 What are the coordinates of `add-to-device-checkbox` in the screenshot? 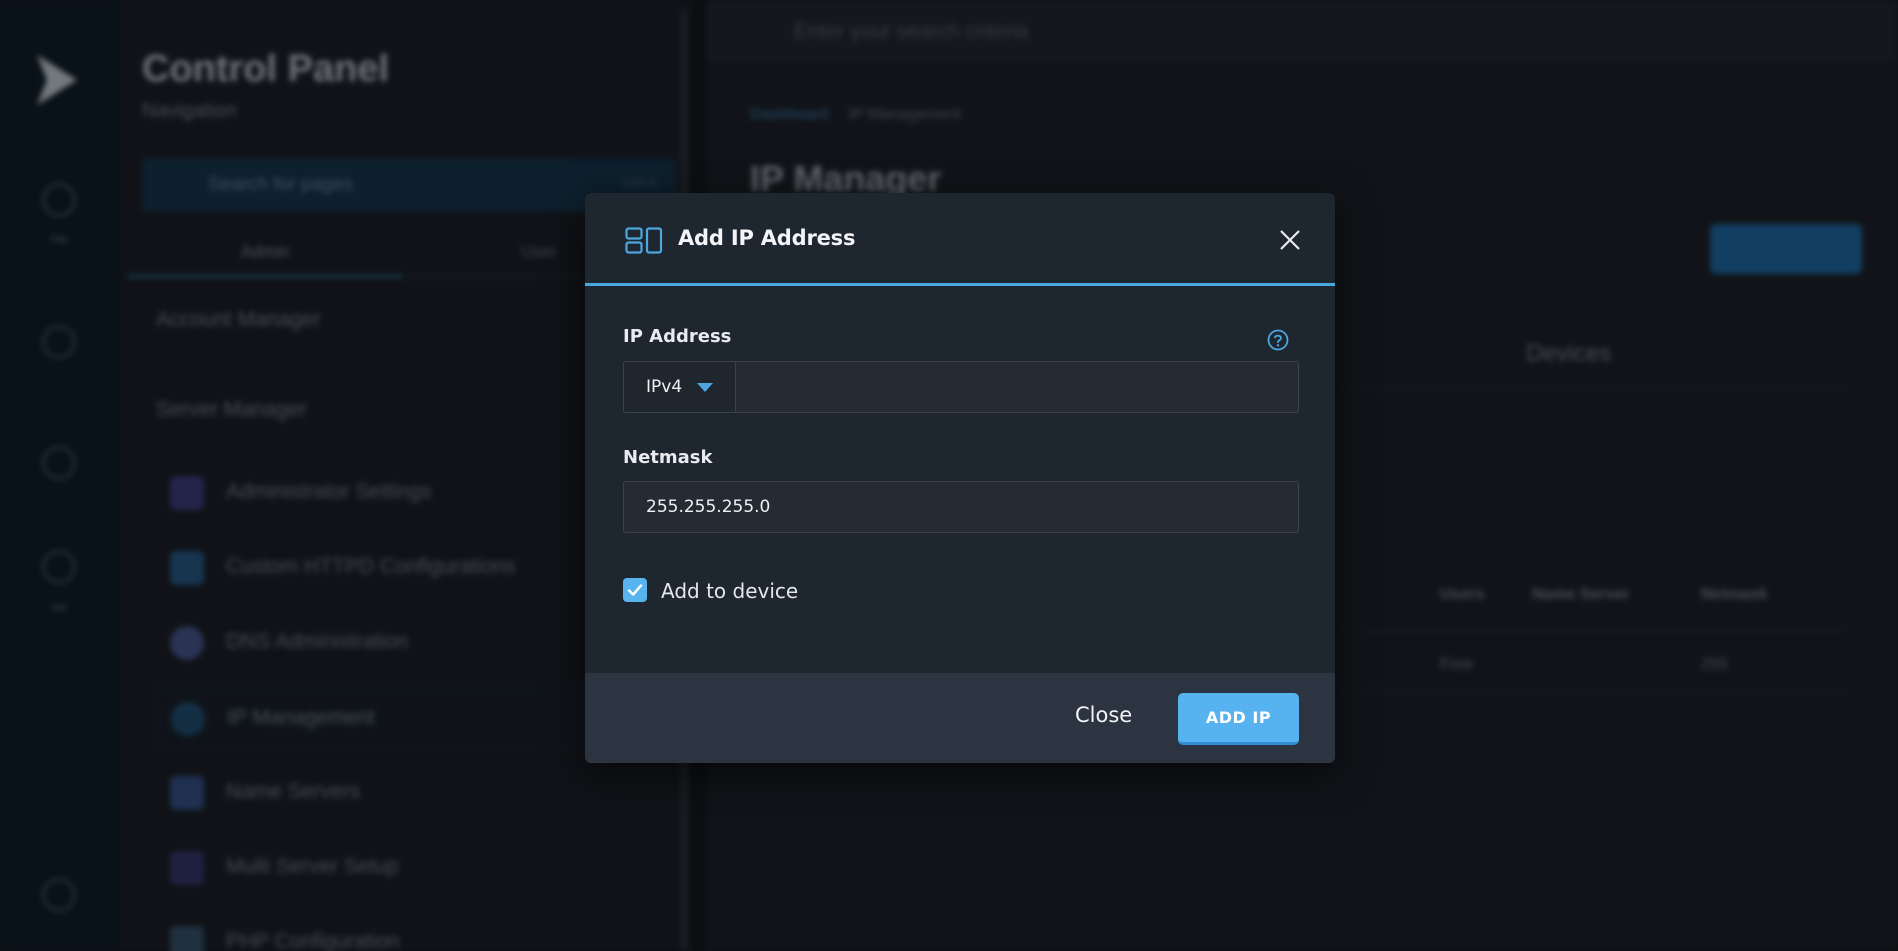 It's located at (635, 590).